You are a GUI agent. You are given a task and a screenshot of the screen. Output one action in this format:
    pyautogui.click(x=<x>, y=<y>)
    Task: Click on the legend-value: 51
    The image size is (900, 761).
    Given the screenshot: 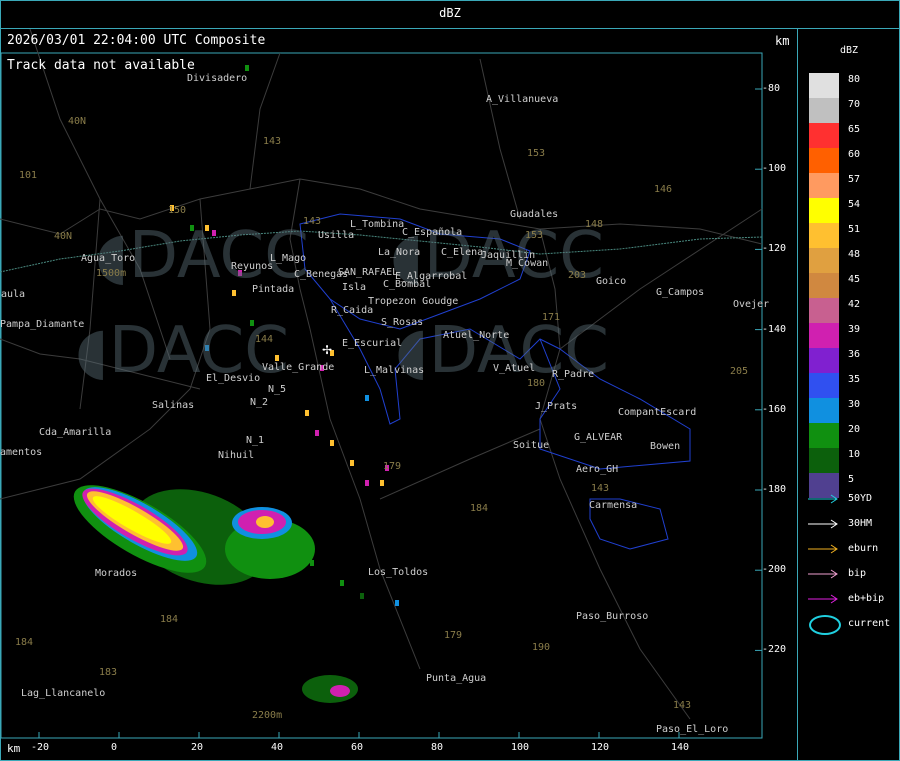 What is the action you would take?
    pyautogui.click(x=854, y=229)
    